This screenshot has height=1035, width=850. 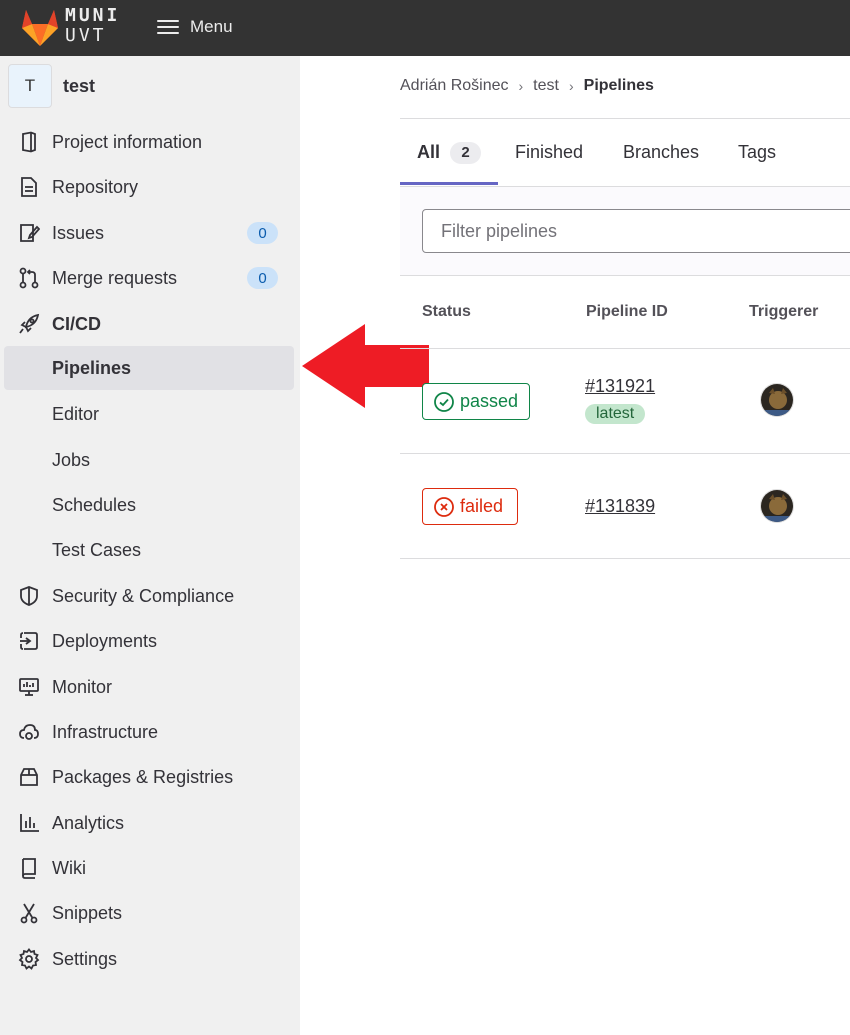 I want to click on gitlab-logo-icon, so click(x=40, y=27).